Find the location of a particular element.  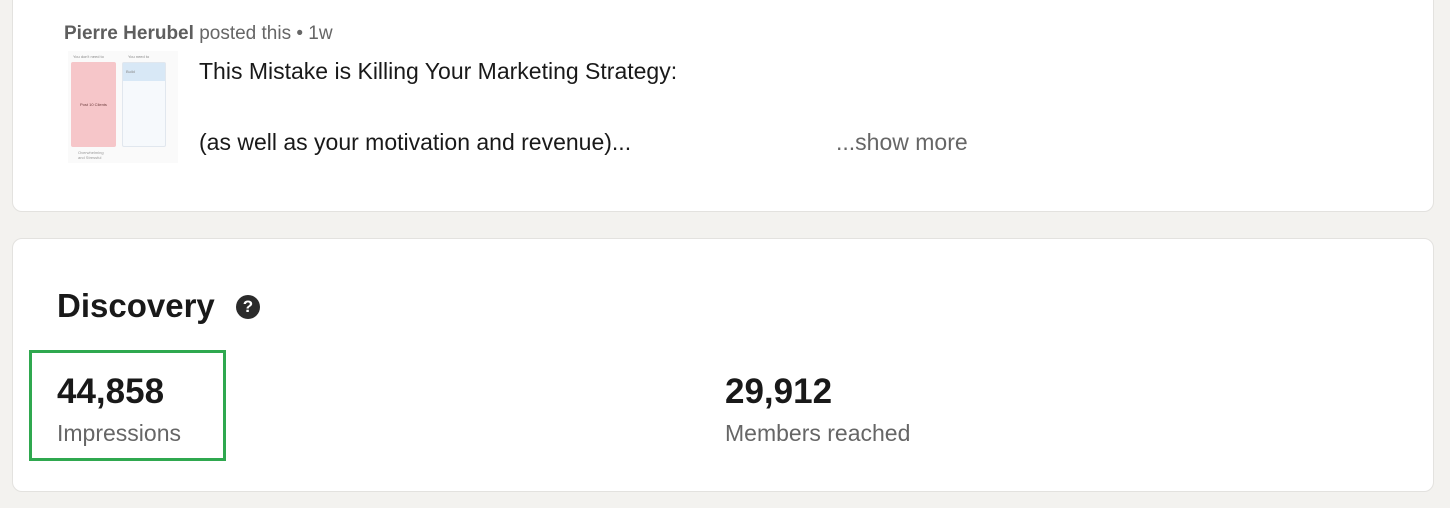

impressions-label: Impressions is located at coordinates (119, 433).